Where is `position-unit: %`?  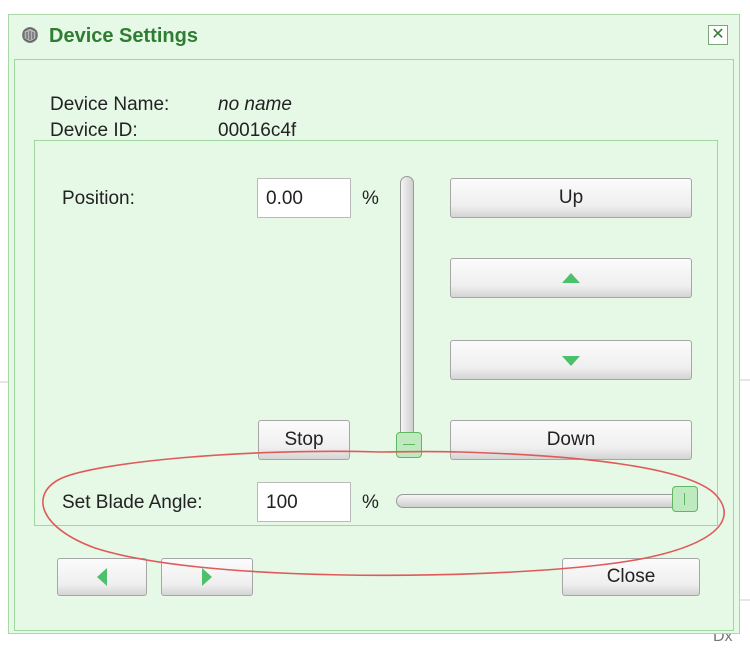
position-unit: % is located at coordinates (370, 198).